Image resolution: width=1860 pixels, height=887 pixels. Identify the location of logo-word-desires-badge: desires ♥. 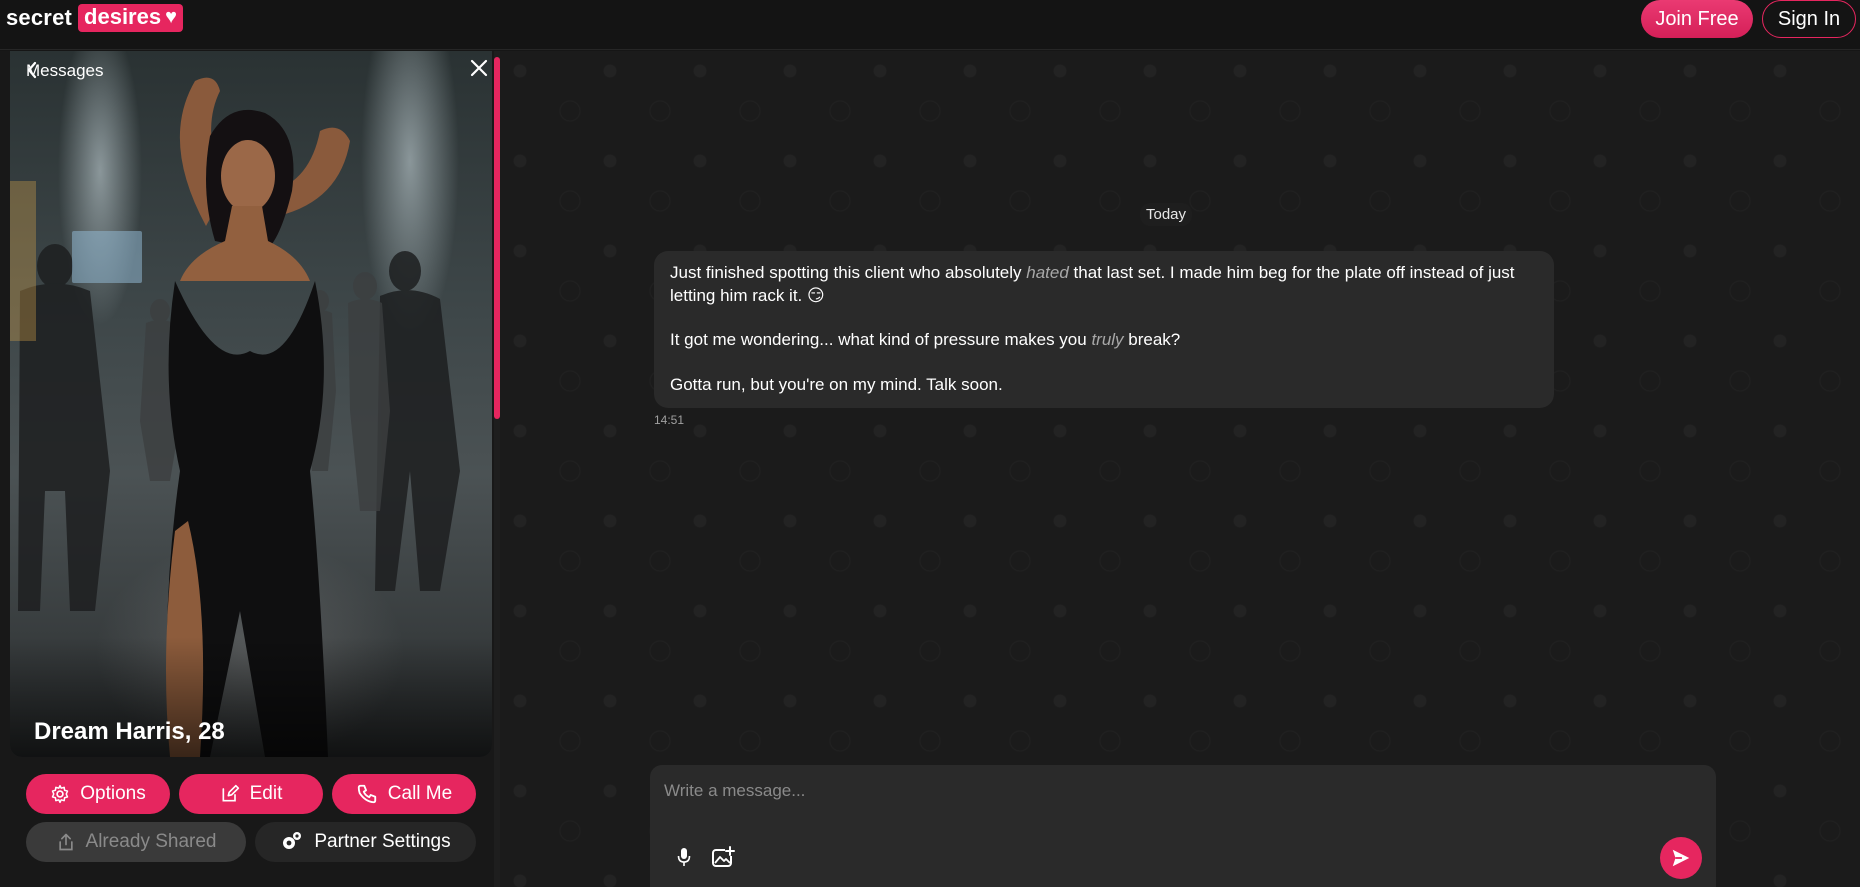
(130, 18).